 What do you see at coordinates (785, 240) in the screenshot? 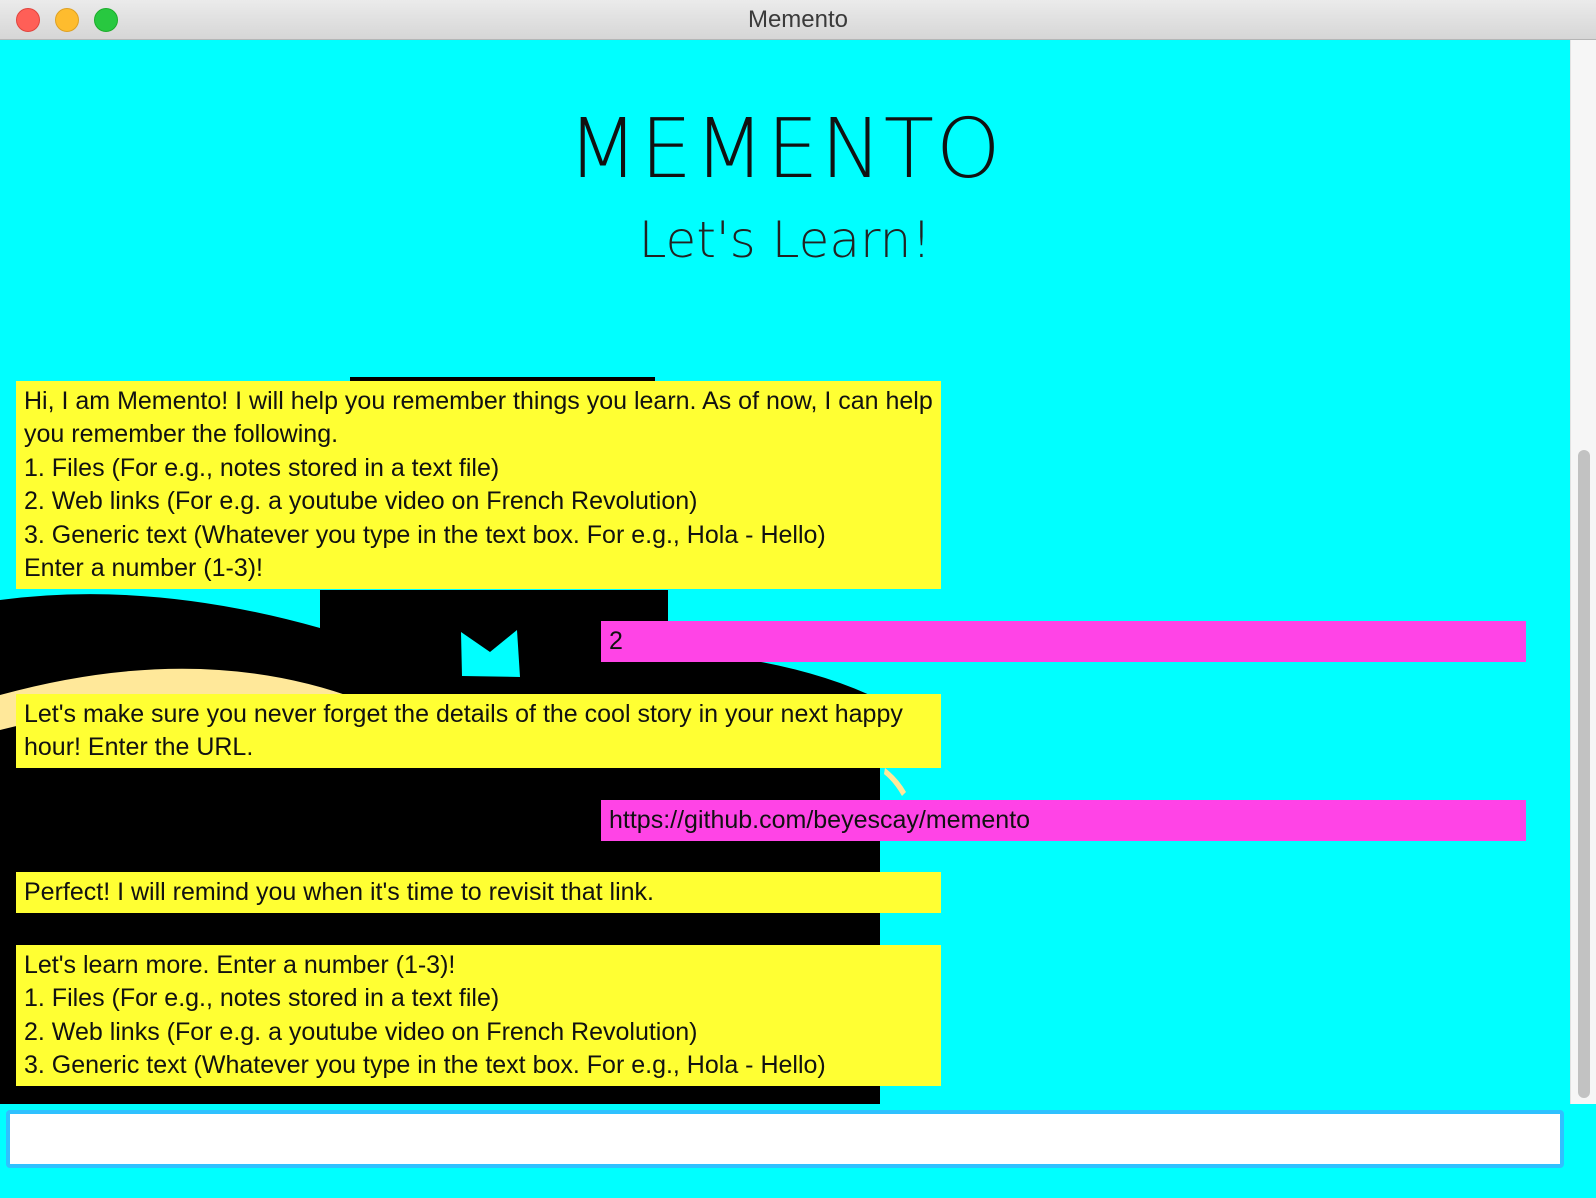
I see `app-subtitle: Let's Learn!` at bounding box center [785, 240].